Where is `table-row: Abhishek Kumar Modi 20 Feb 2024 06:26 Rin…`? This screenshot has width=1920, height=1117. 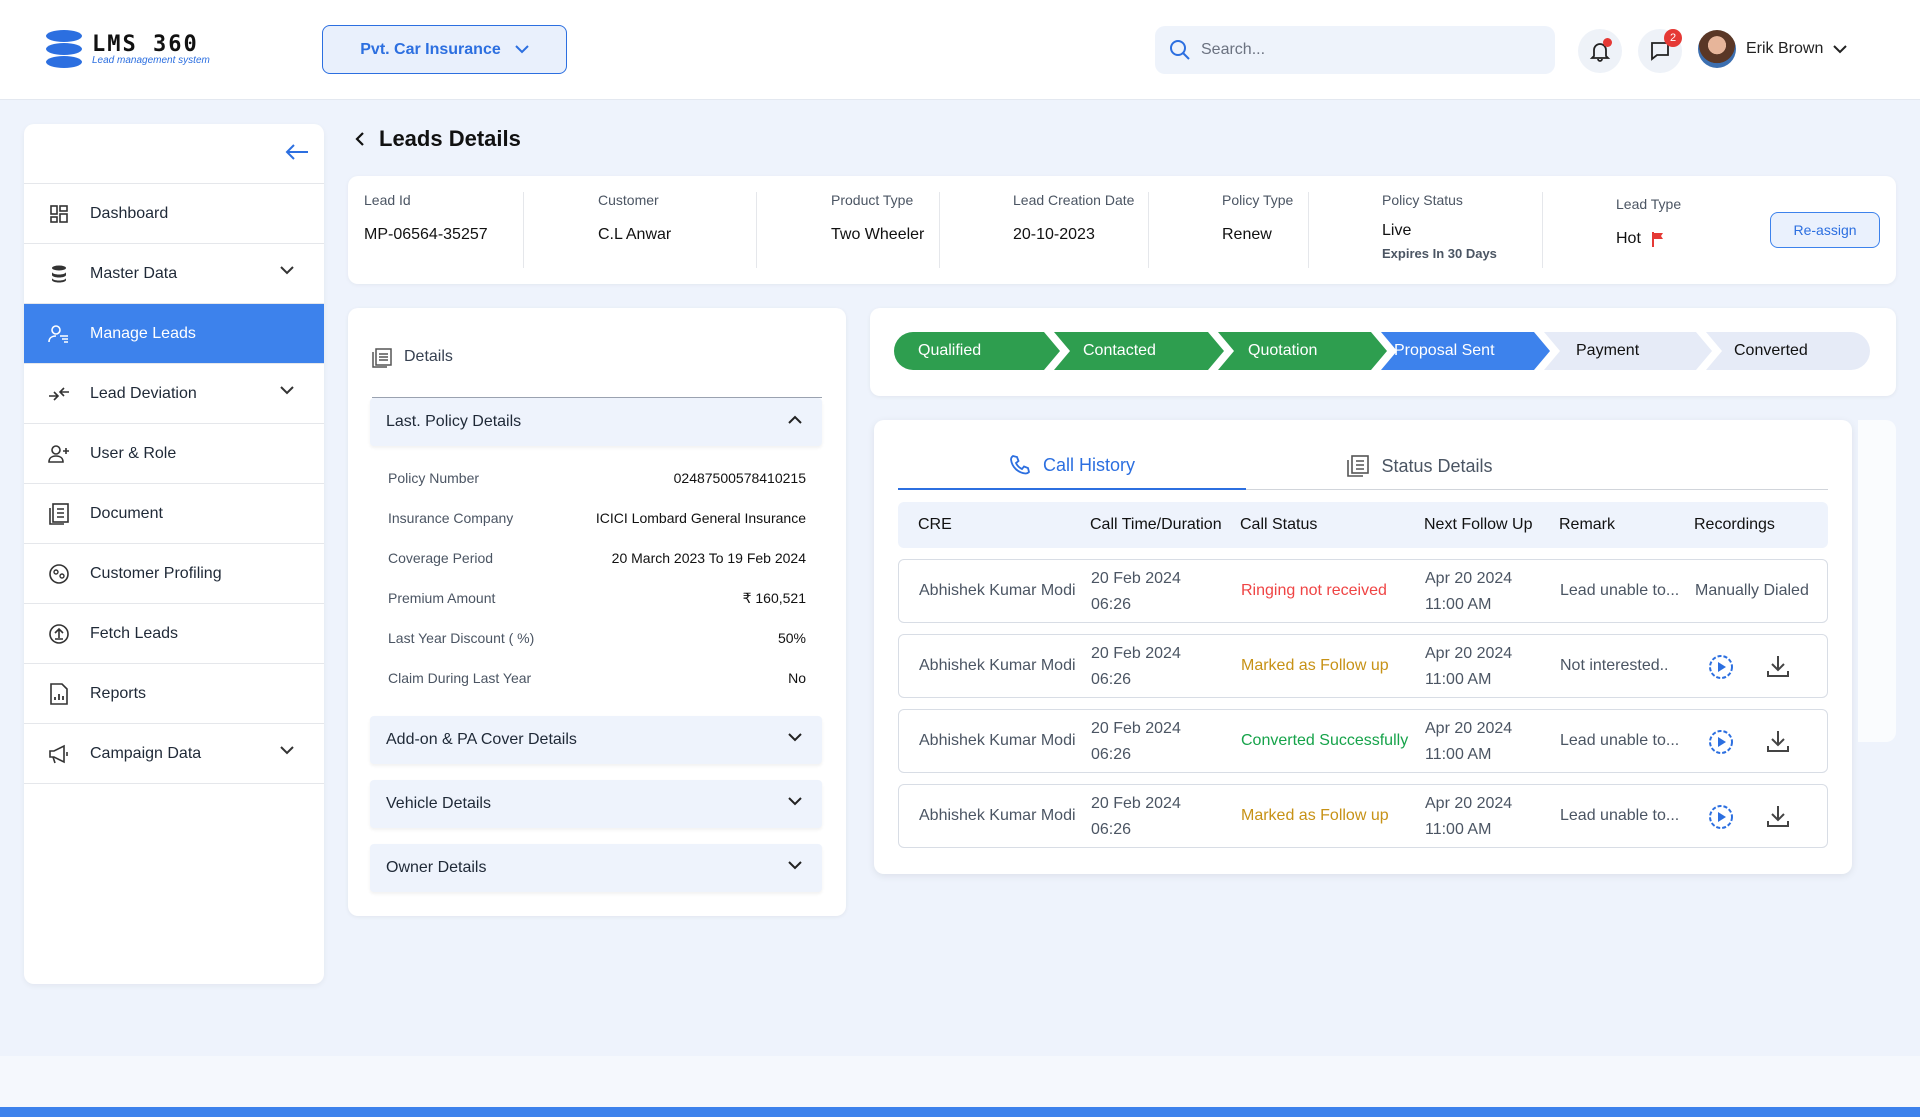
table-row: Abhishek Kumar Modi 20 Feb 2024 06:26 Rin… is located at coordinates (1363, 591).